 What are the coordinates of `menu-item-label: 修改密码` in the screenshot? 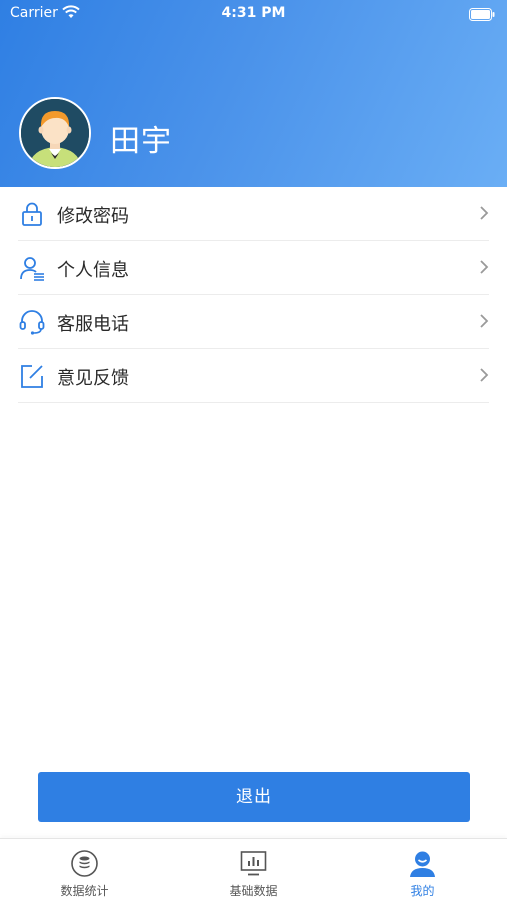 It's located at (93, 216).